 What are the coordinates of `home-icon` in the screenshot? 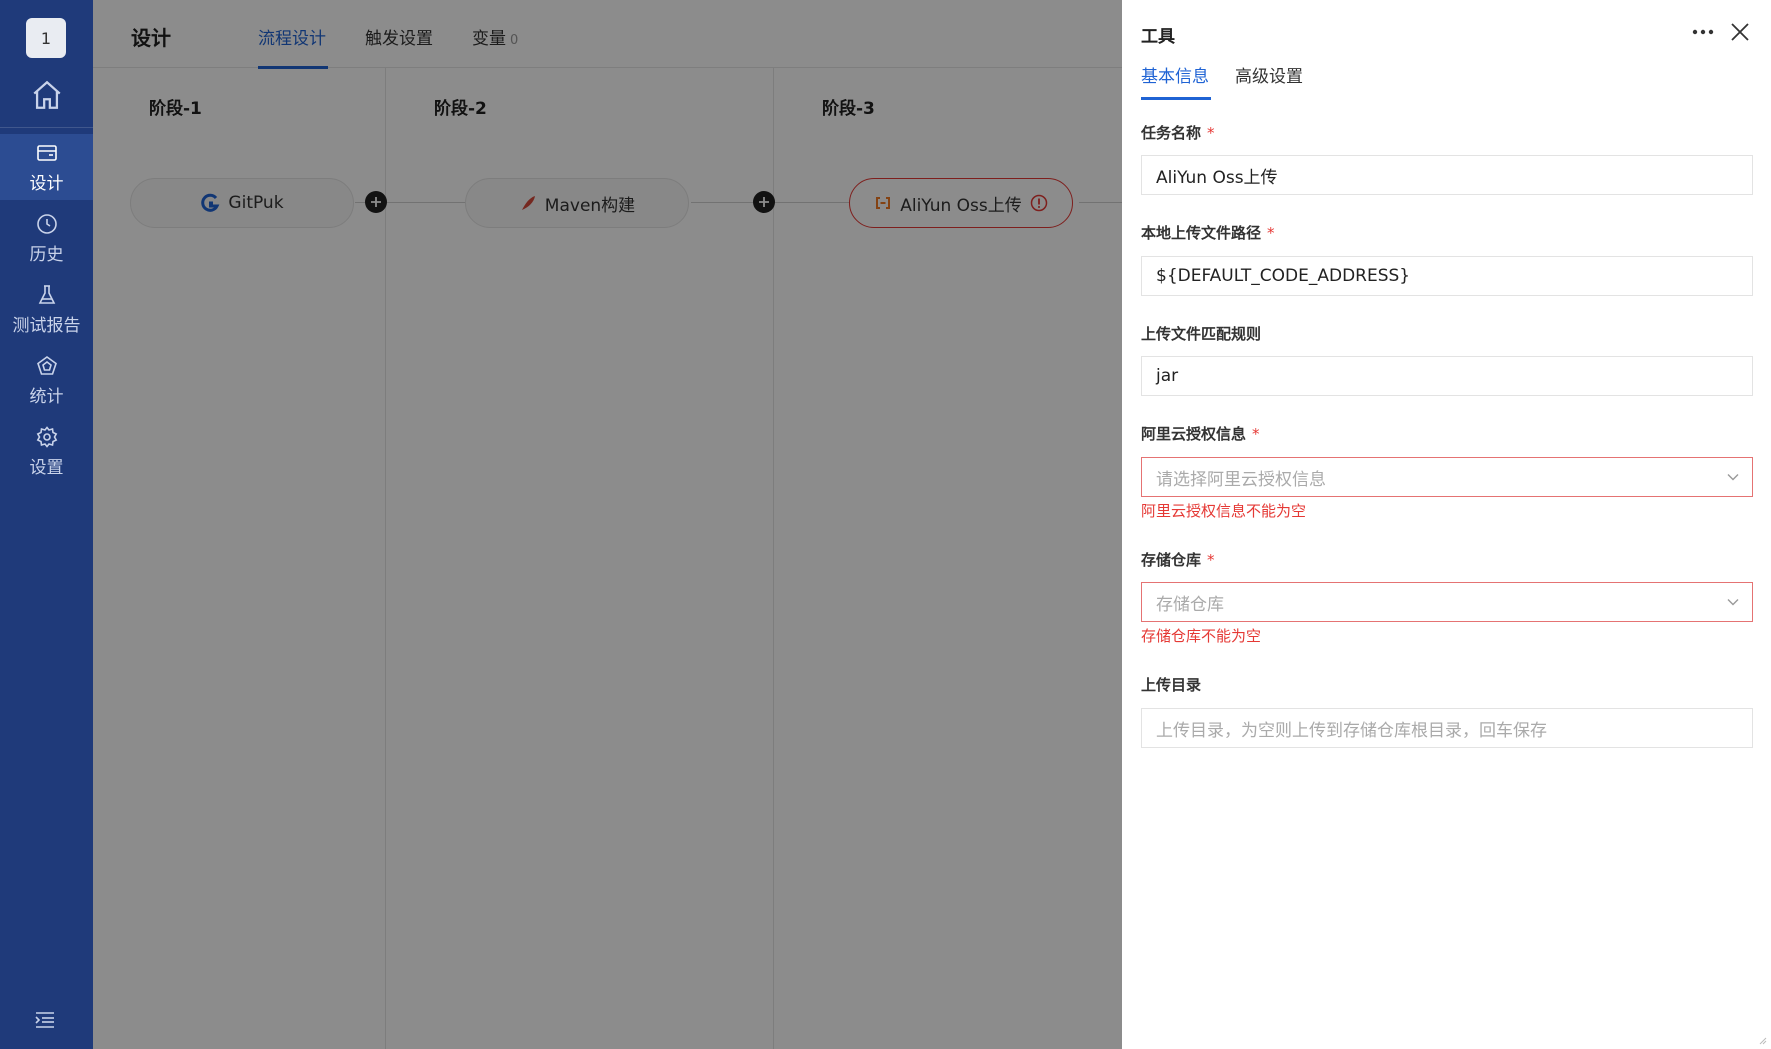 It's located at (47, 95).